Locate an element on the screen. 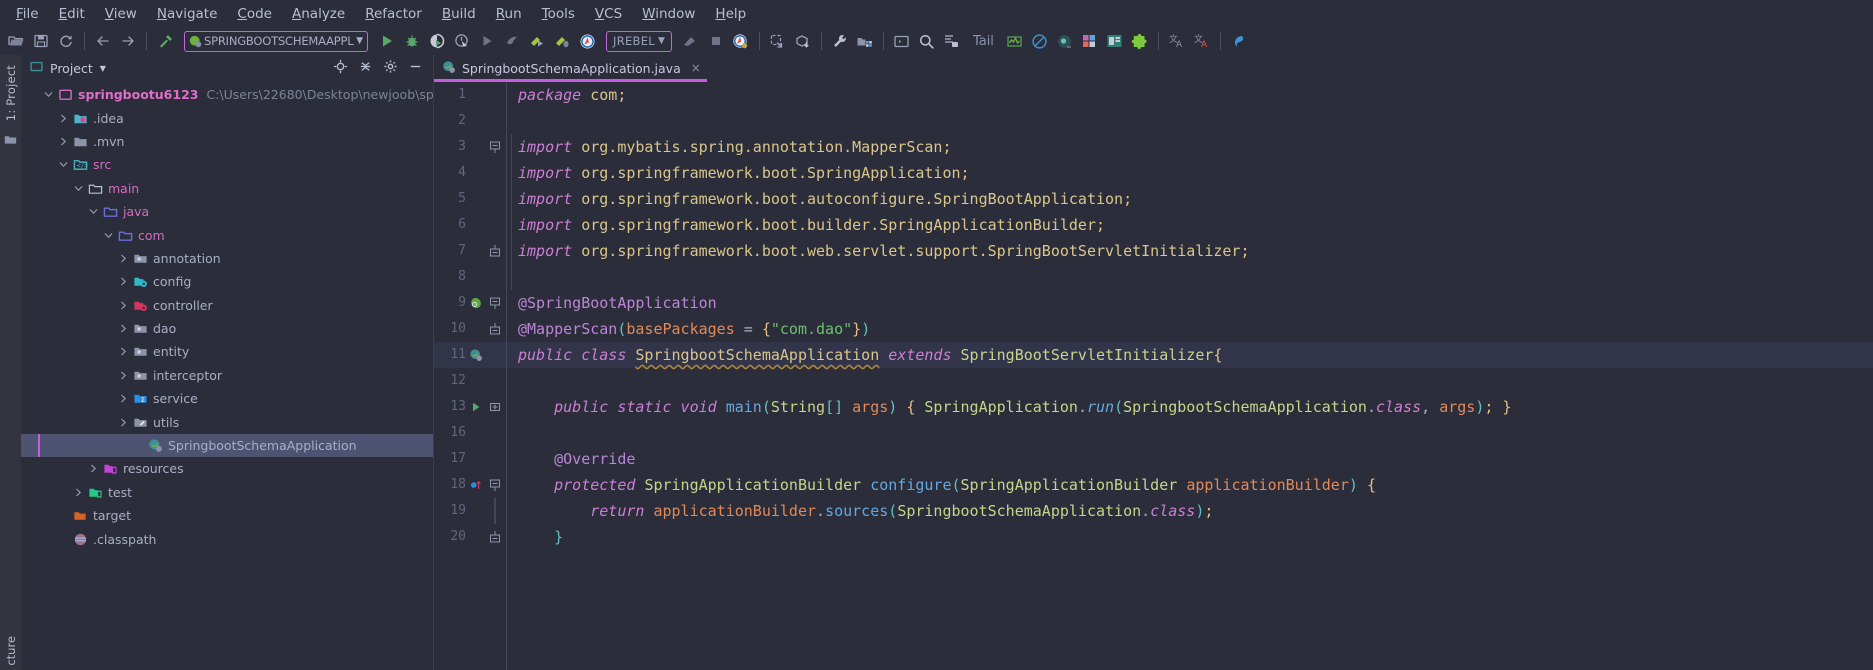 This screenshot has height=670, width=1873. gutter-line: 18 is located at coordinates (470, 485).